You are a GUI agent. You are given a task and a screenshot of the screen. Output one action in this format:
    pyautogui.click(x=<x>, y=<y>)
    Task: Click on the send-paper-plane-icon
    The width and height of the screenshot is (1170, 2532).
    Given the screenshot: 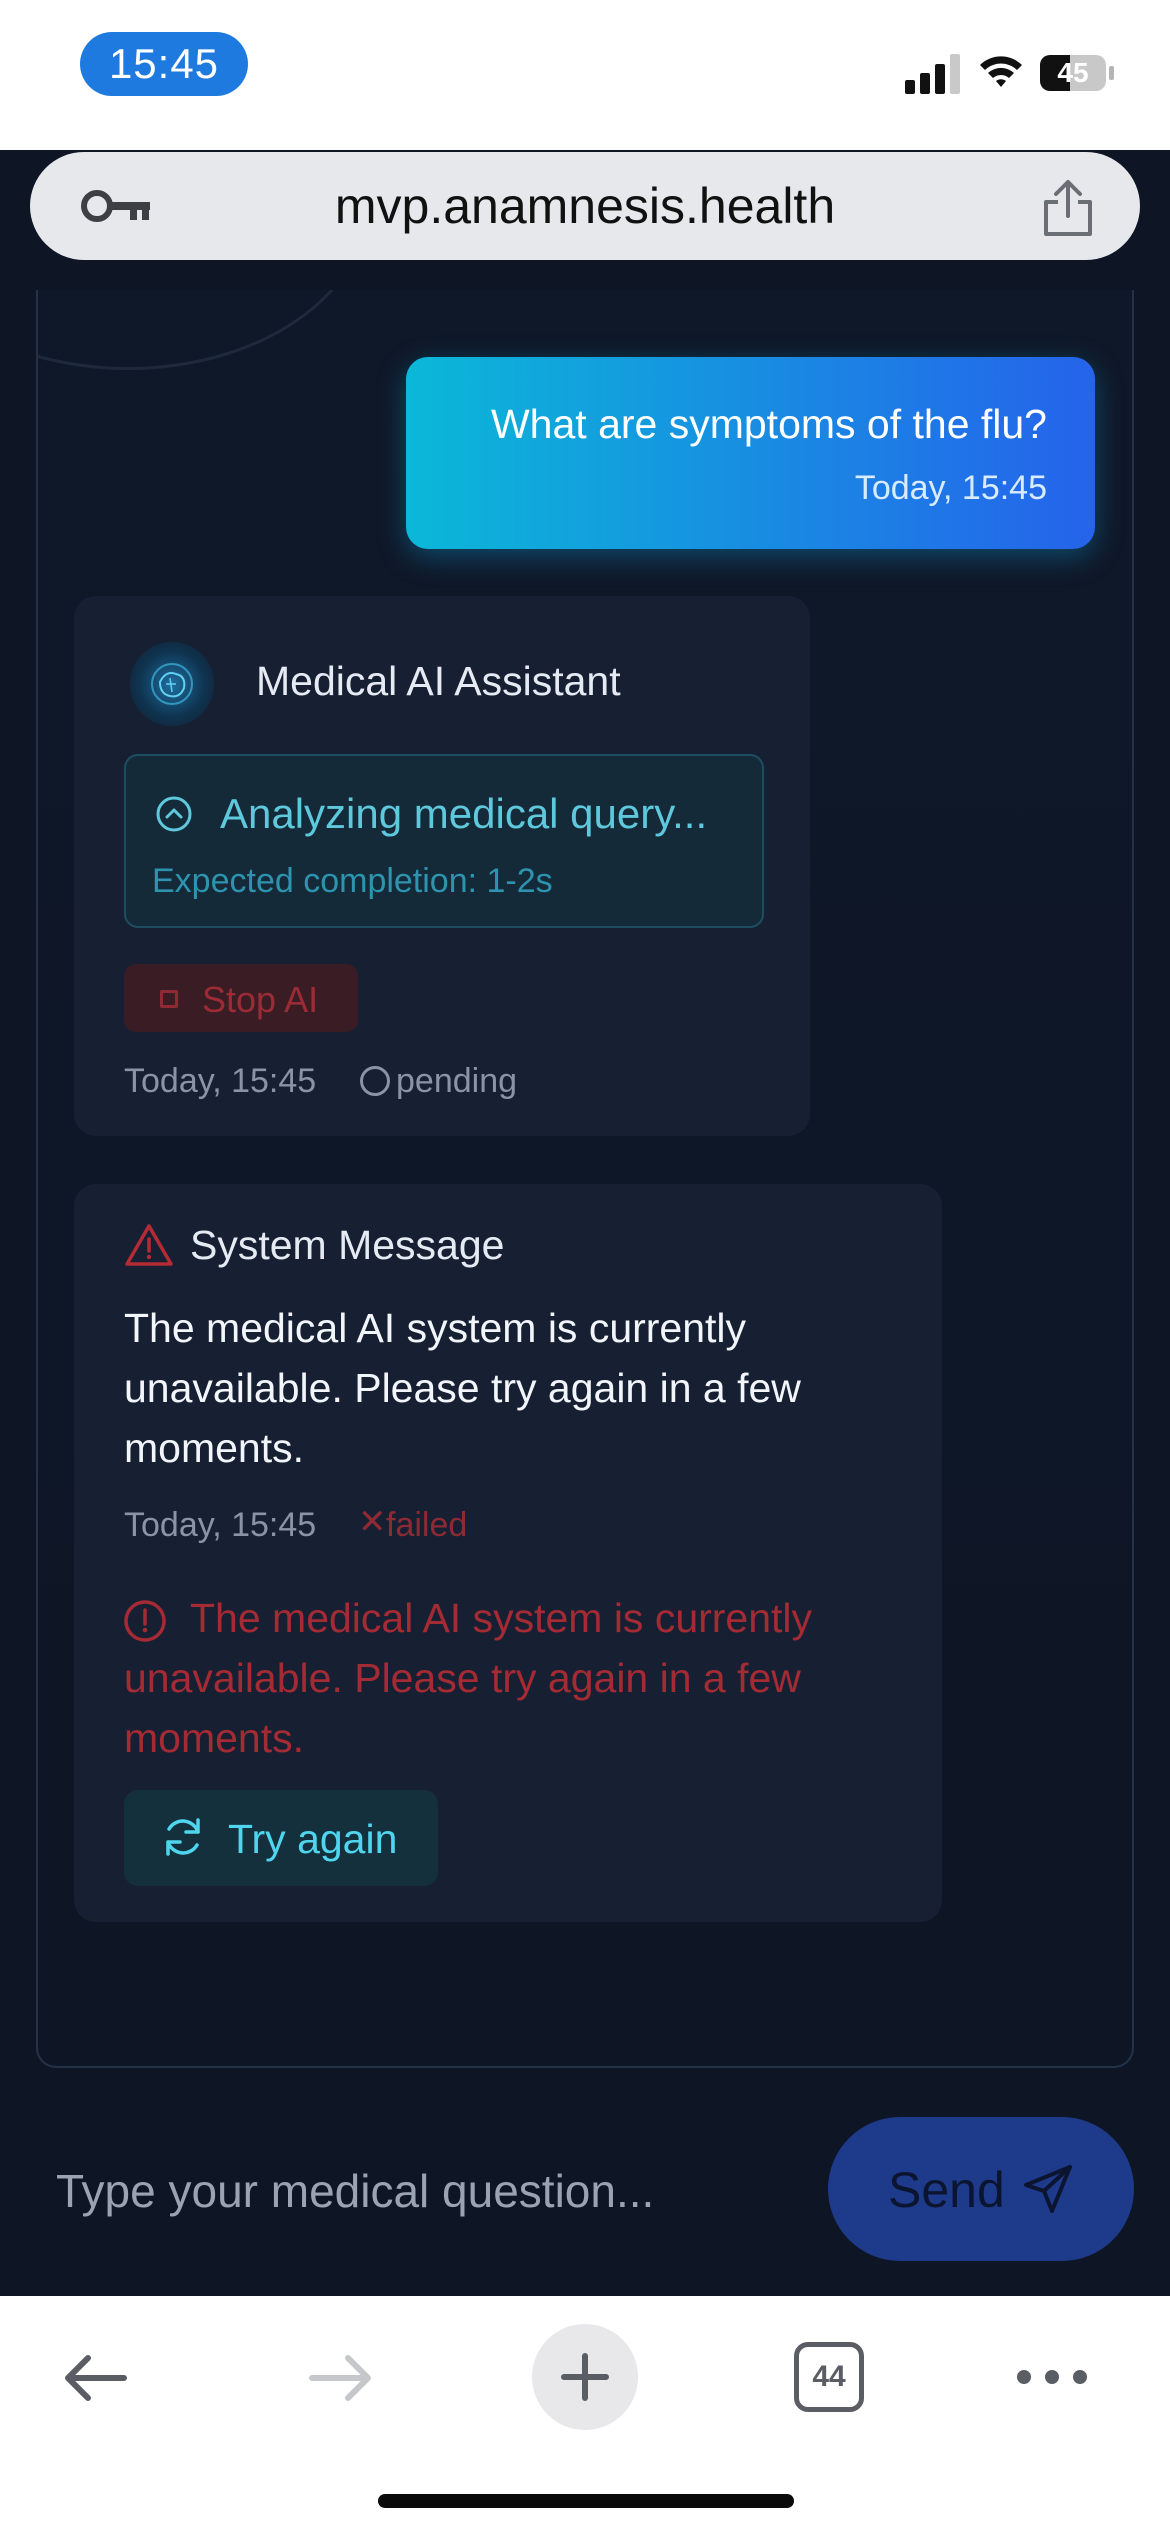 What is the action you would take?
    pyautogui.click(x=1048, y=2189)
    